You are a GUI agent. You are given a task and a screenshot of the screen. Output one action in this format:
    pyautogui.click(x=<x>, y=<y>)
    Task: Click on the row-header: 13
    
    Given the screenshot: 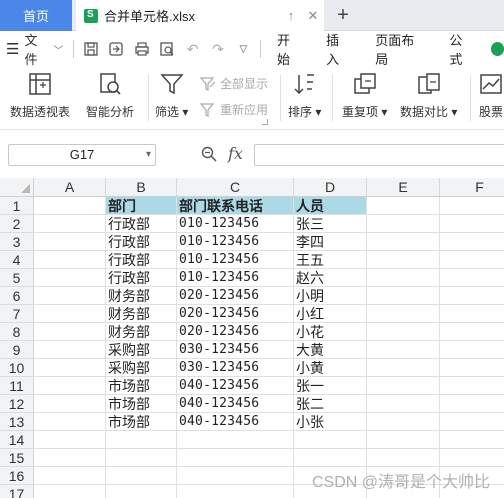 What is the action you would take?
    pyautogui.click(x=17, y=422)
    